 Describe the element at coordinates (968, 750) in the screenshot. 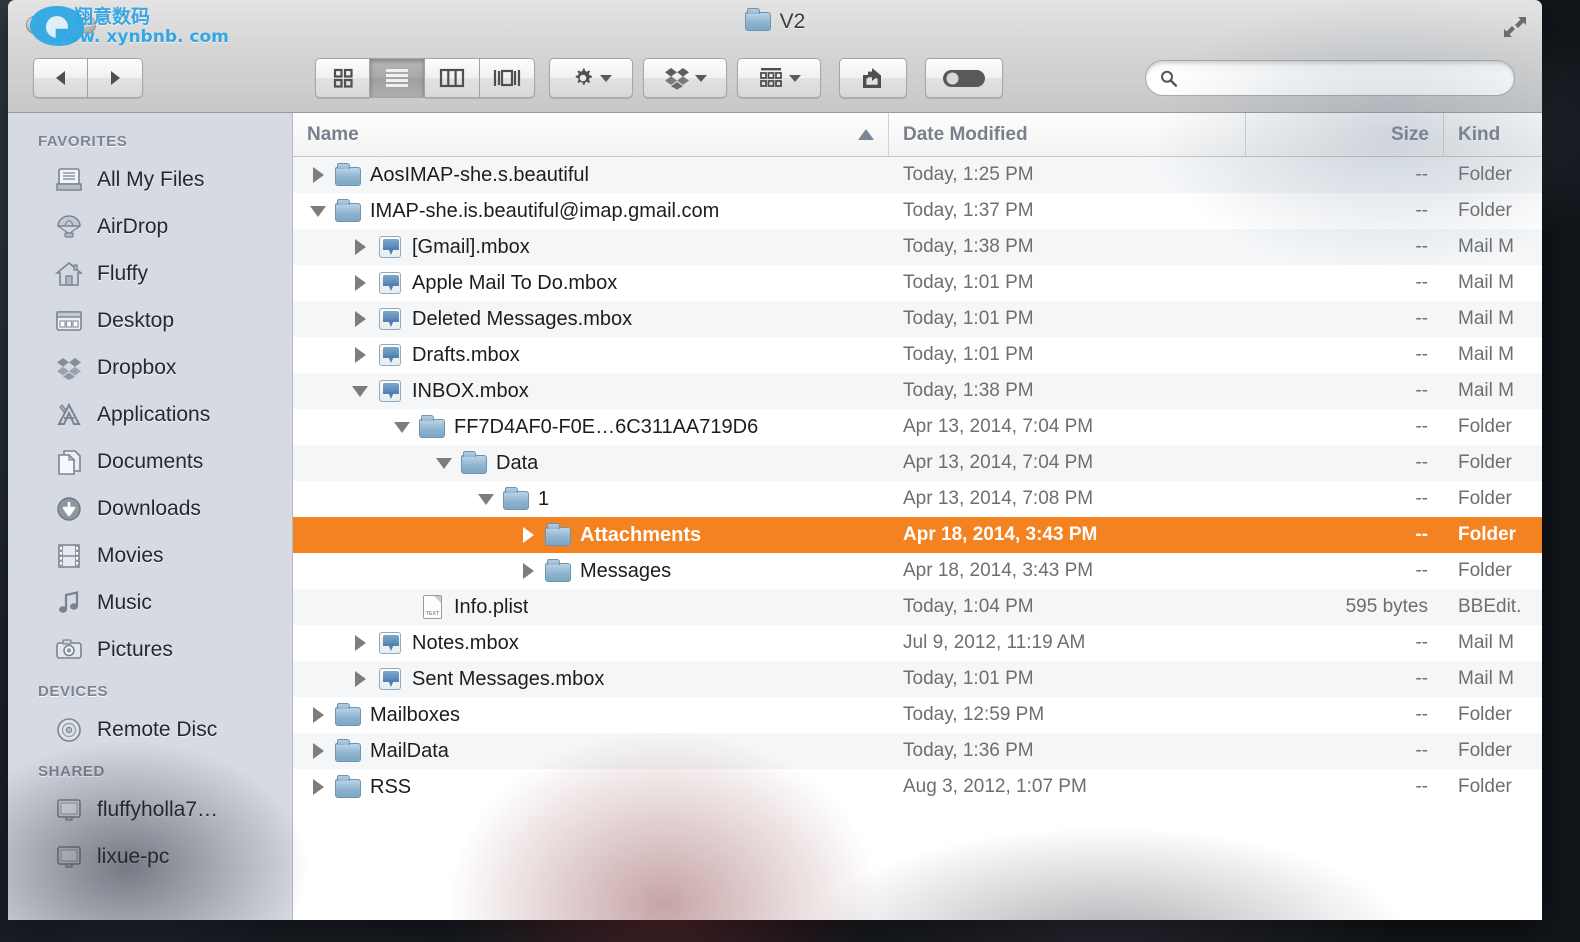

I see `cell-date-modified: Today, 1:36 PM` at that location.